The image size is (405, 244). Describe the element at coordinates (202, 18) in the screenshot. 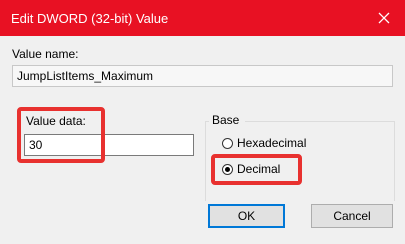

I see `title-bar: Edit DWORD (32-bit) Value` at that location.